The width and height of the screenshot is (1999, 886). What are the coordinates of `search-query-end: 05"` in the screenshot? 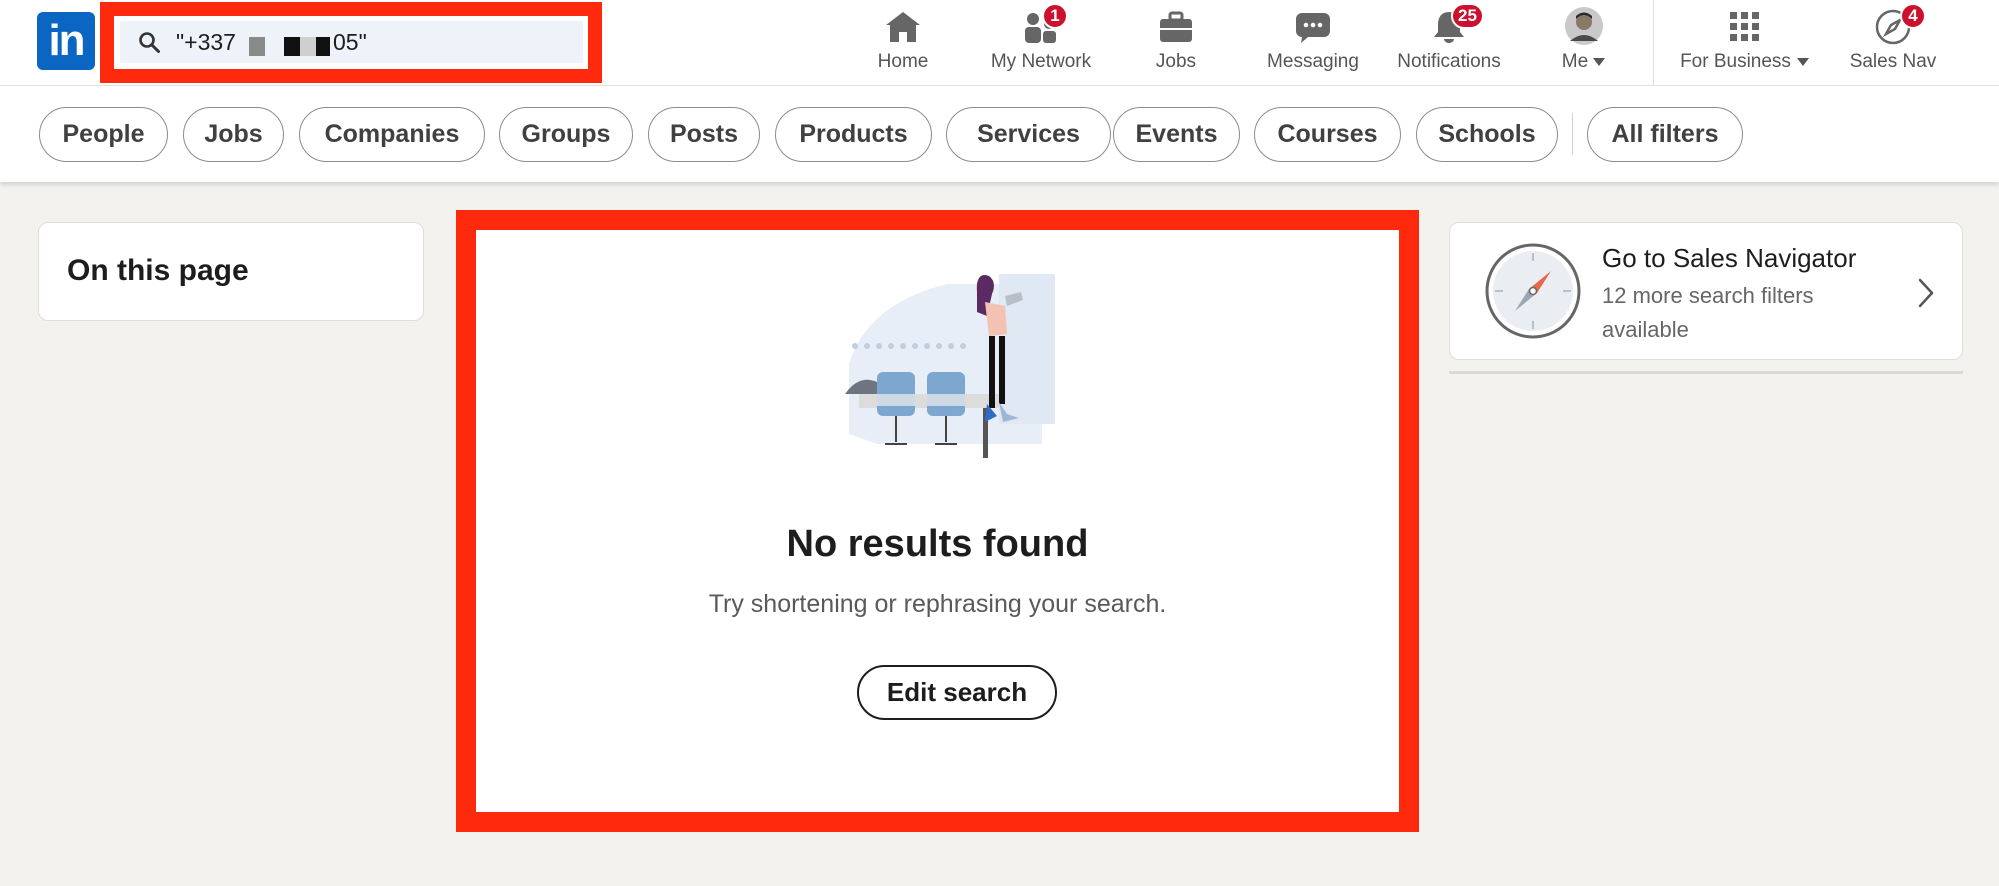 It's located at (350, 42).